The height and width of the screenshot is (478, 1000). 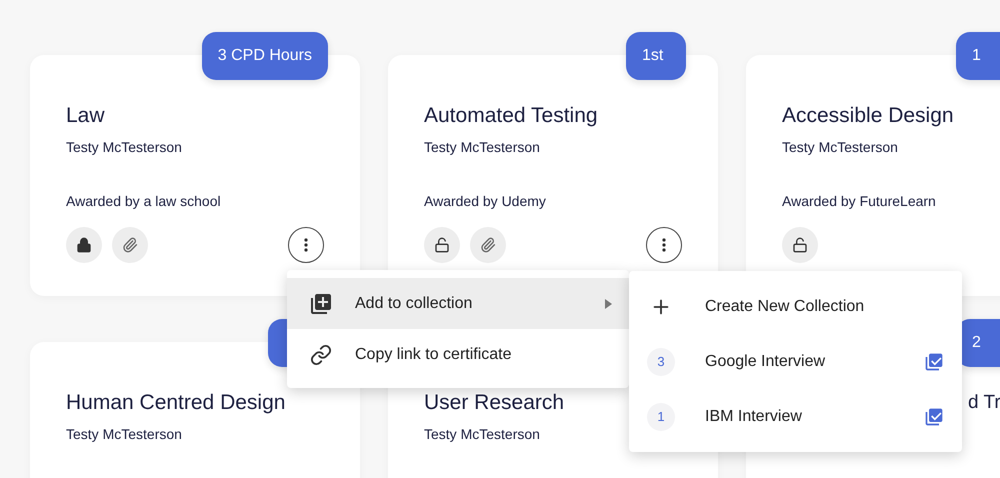 What do you see at coordinates (265, 56) in the screenshot?
I see `badge: 3 CPD Hours` at bounding box center [265, 56].